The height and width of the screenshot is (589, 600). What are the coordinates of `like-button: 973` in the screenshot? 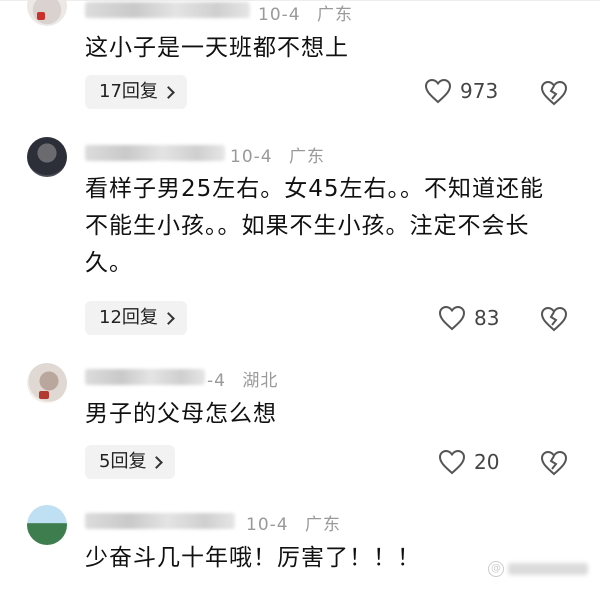 It's located at (461, 91).